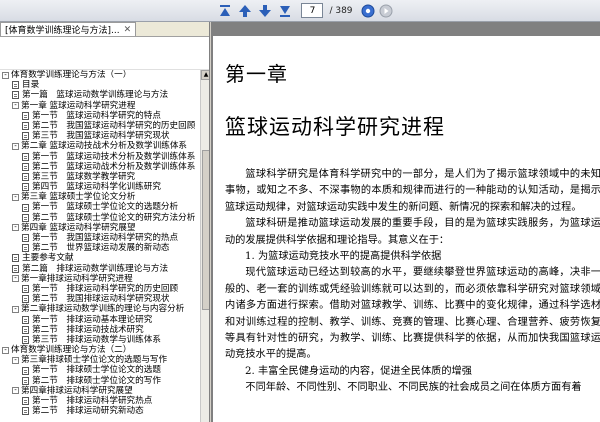 The width and height of the screenshot is (600, 422). I want to click on tree-item: - 第四章排球运动科学研究展望, so click(100, 391).